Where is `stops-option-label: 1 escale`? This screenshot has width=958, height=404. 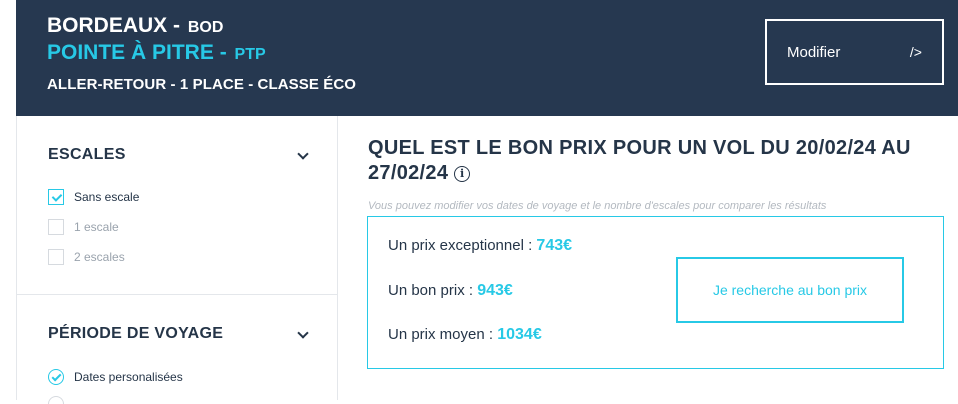 stops-option-label: 1 escale is located at coordinates (96, 227).